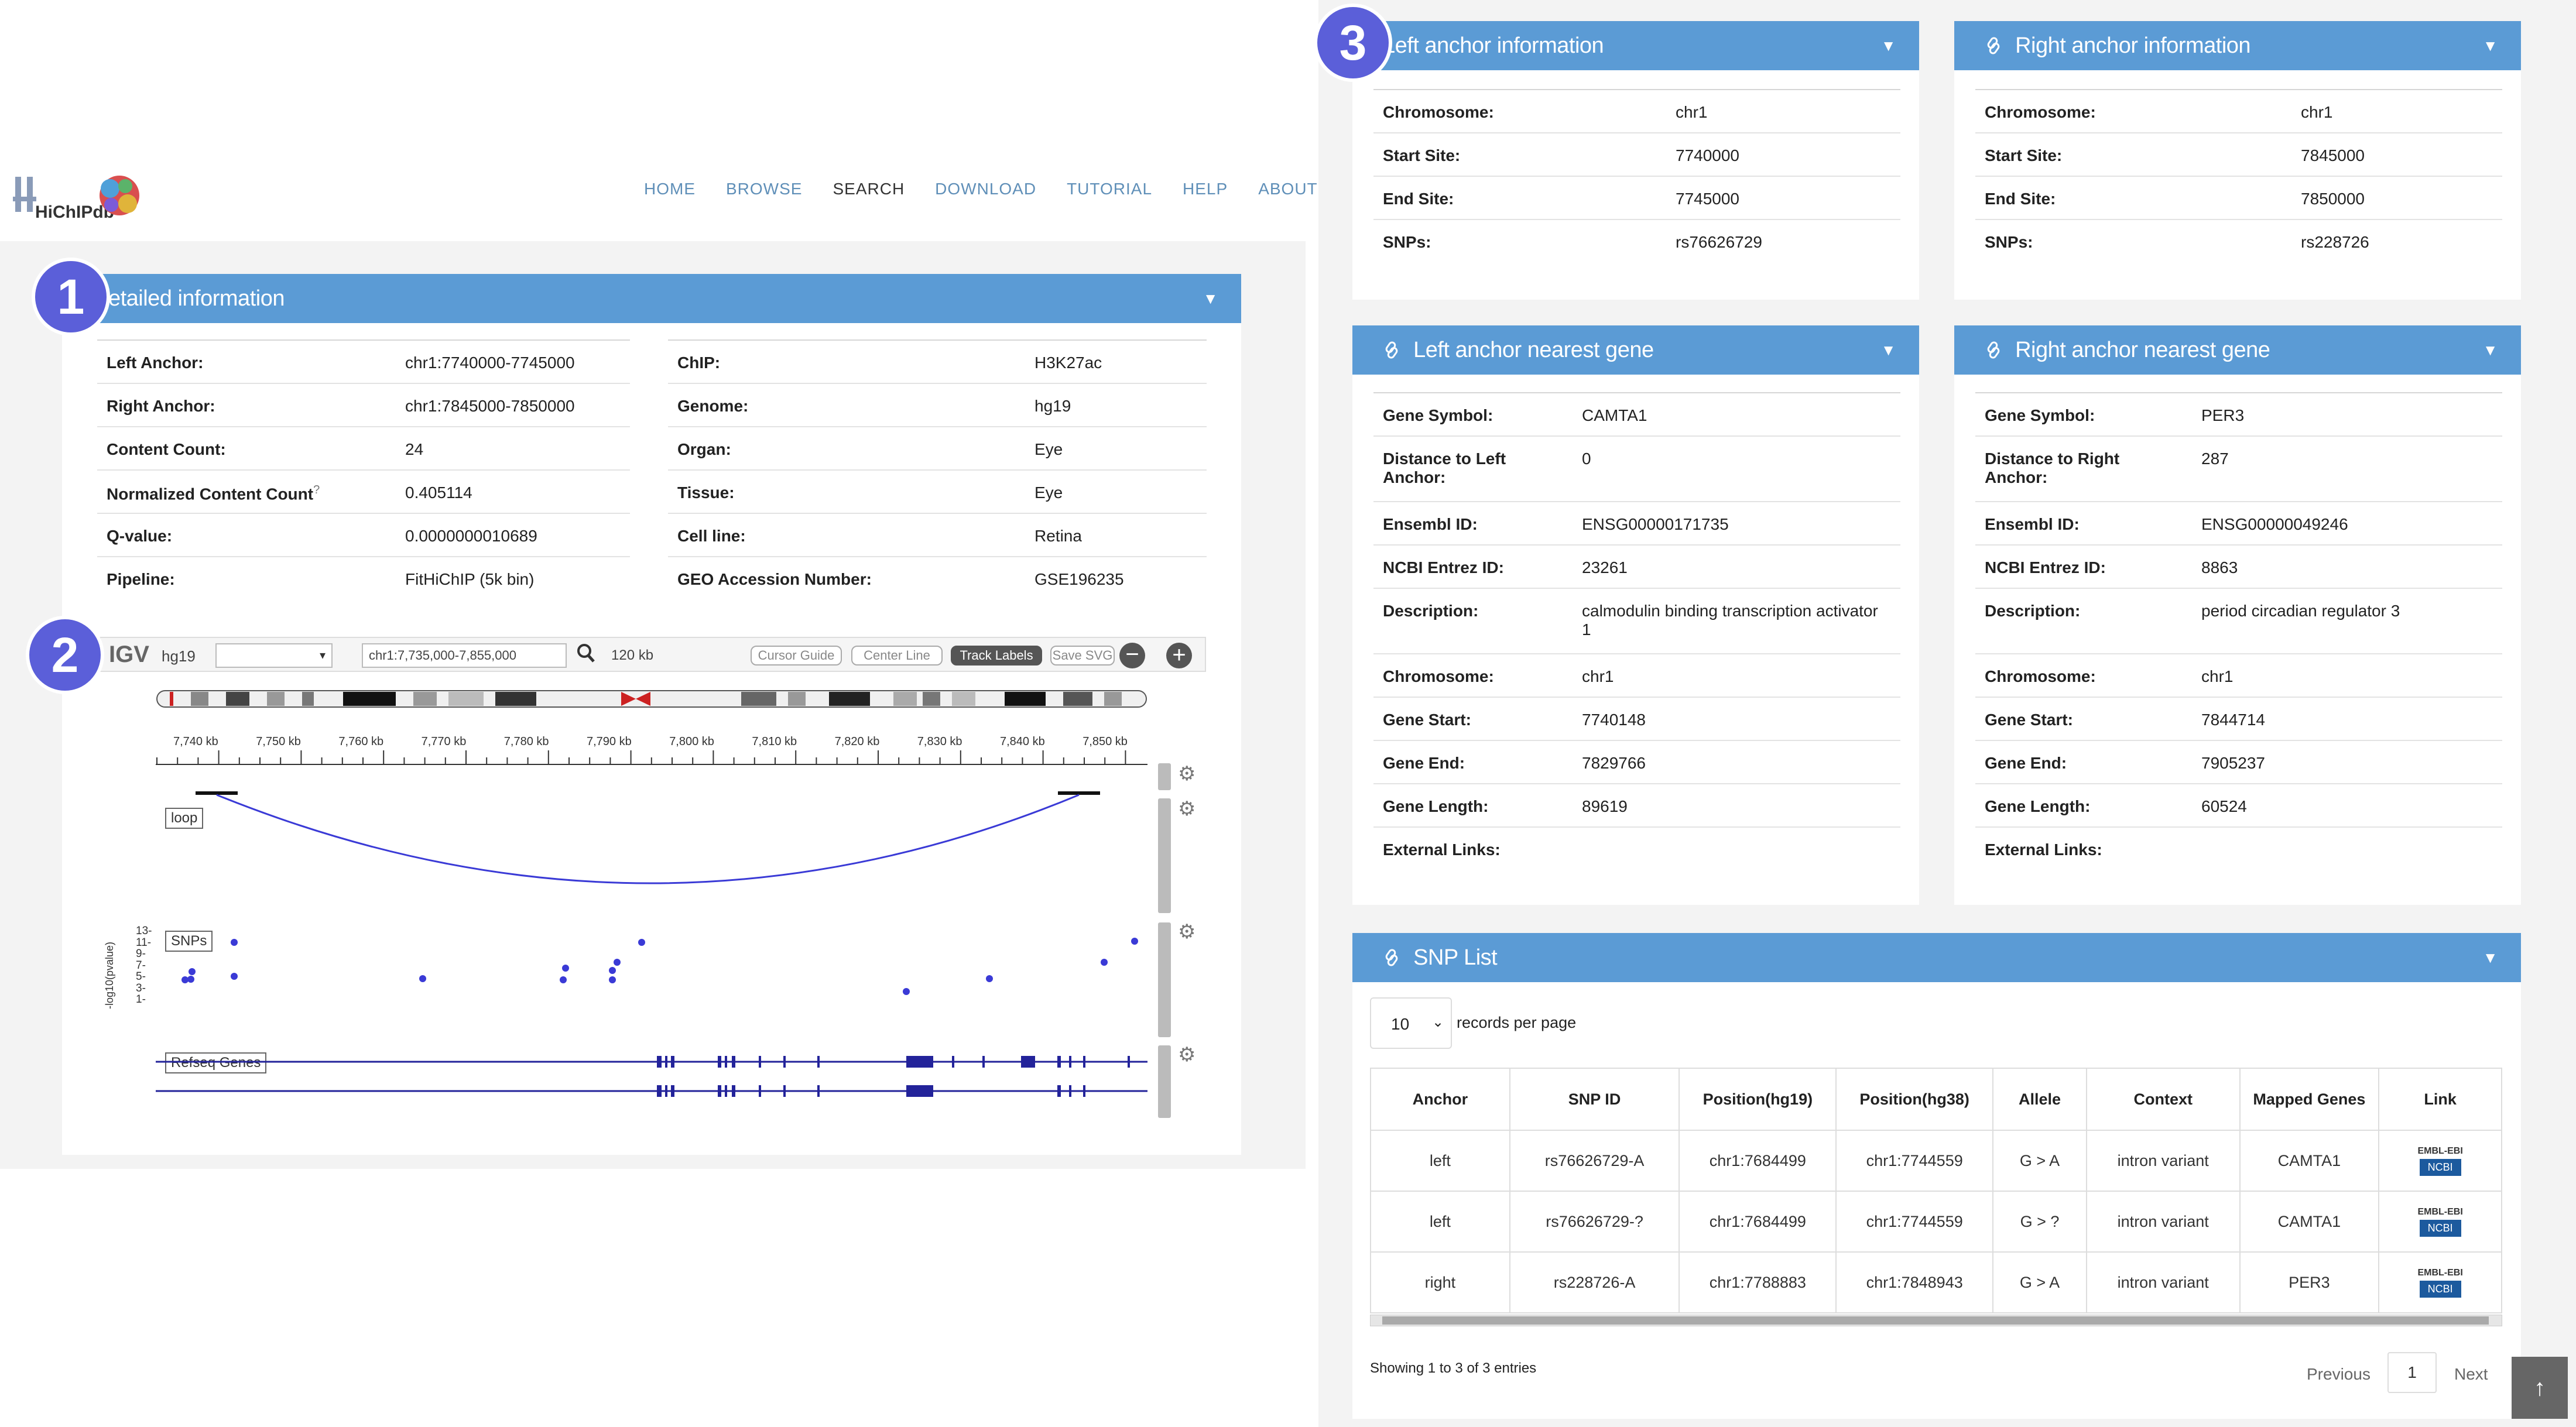 The width and height of the screenshot is (2576, 1427). I want to click on scroll-to-top-button: ↑, so click(2540, 1388).